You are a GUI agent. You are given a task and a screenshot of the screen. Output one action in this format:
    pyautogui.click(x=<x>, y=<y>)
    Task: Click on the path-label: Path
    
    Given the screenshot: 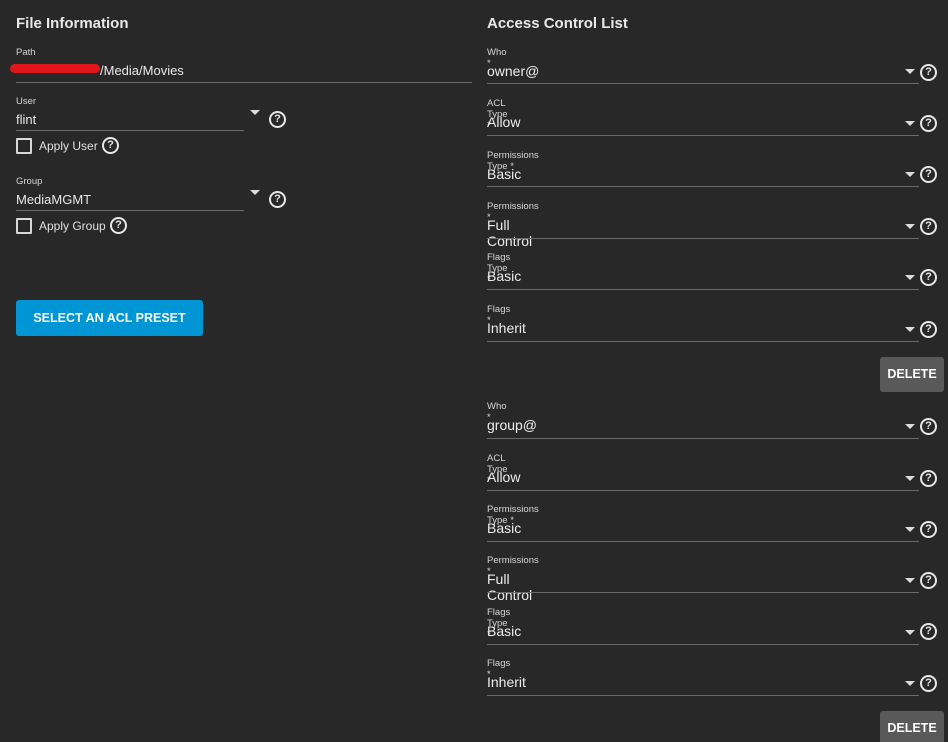 What is the action you would take?
    pyautogui.click(x=26, y=52)
    